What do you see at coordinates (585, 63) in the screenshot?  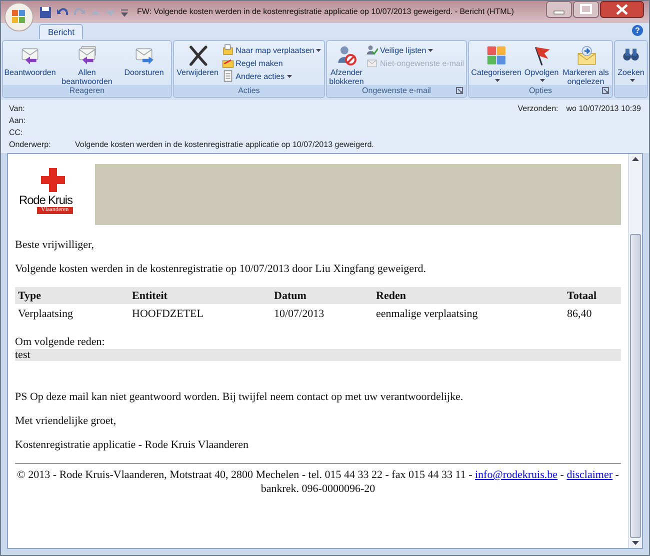 I see `ribbon-button: Markeren als ongelezen` at bounding box center [585, 63].